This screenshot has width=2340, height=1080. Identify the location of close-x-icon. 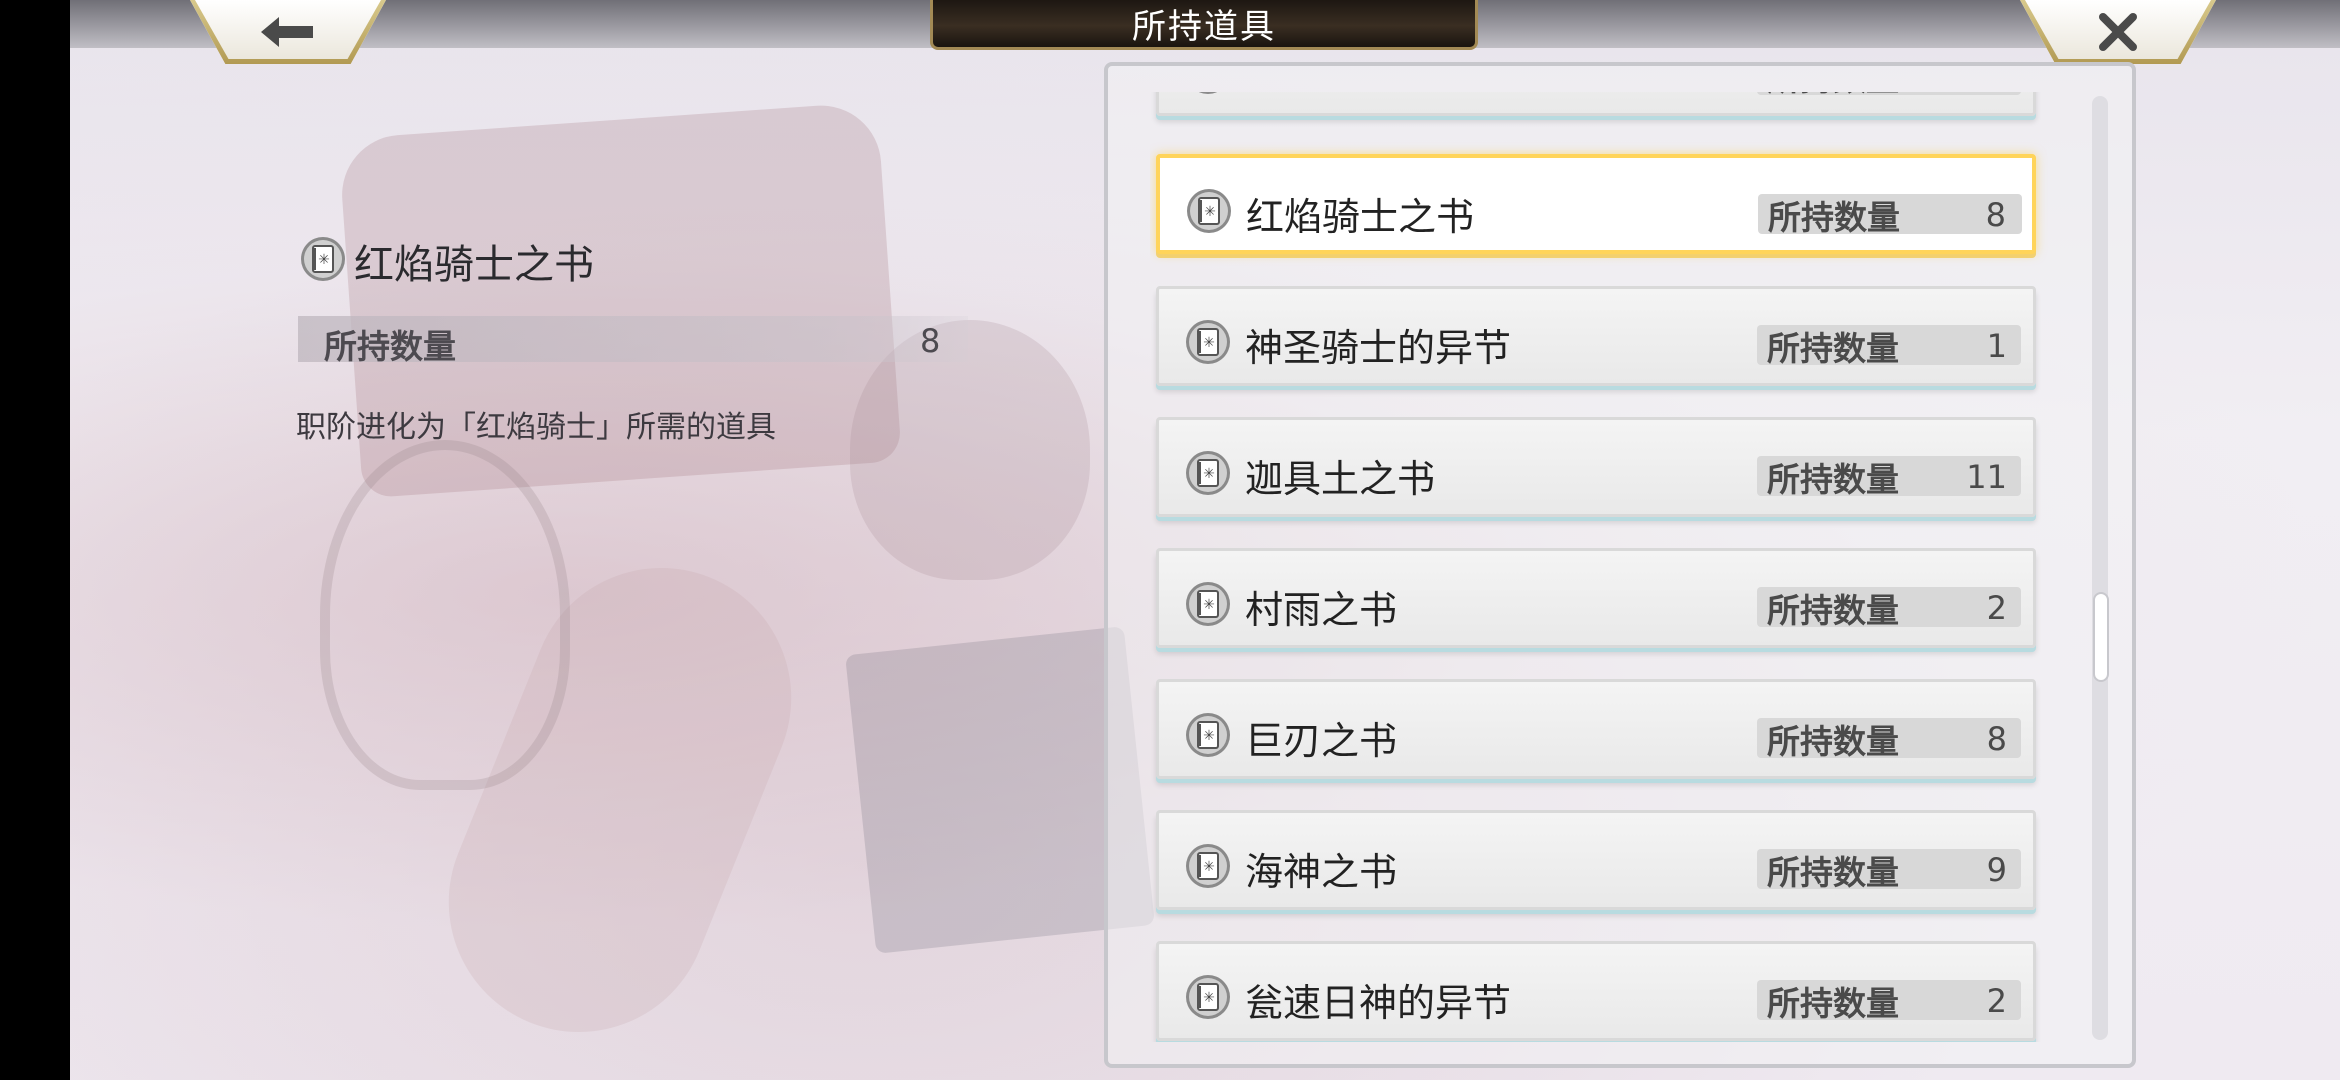
(2118, 32).